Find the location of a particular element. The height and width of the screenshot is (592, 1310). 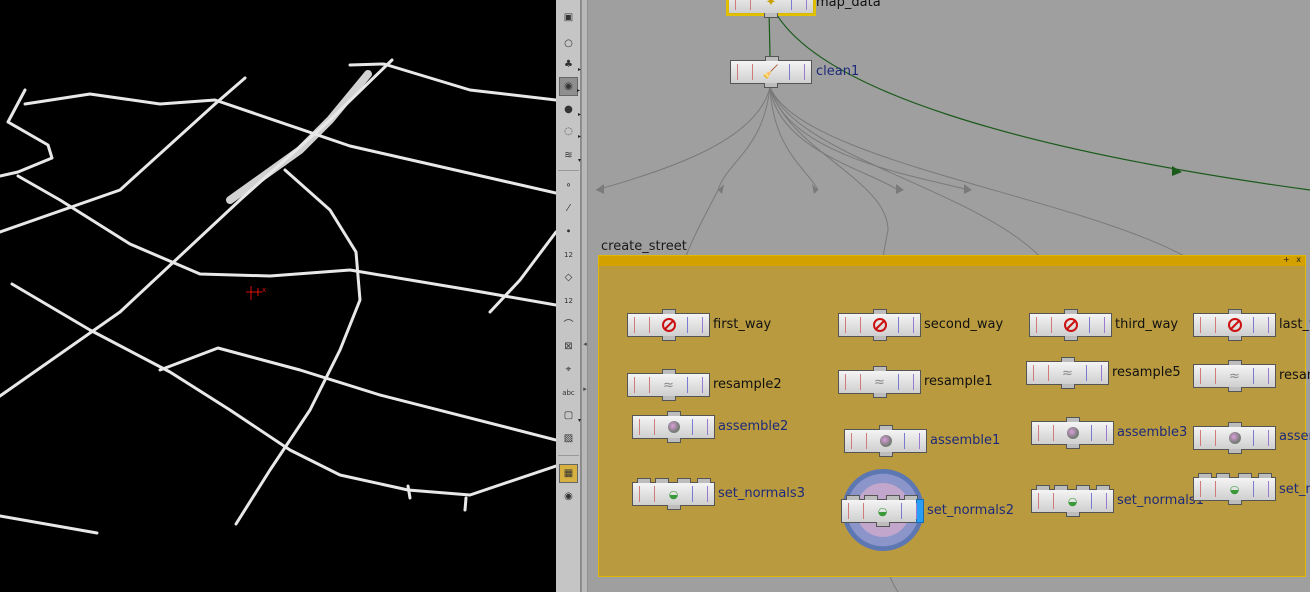

edge-icon: ⁄ is located at coordinates (568, 208).